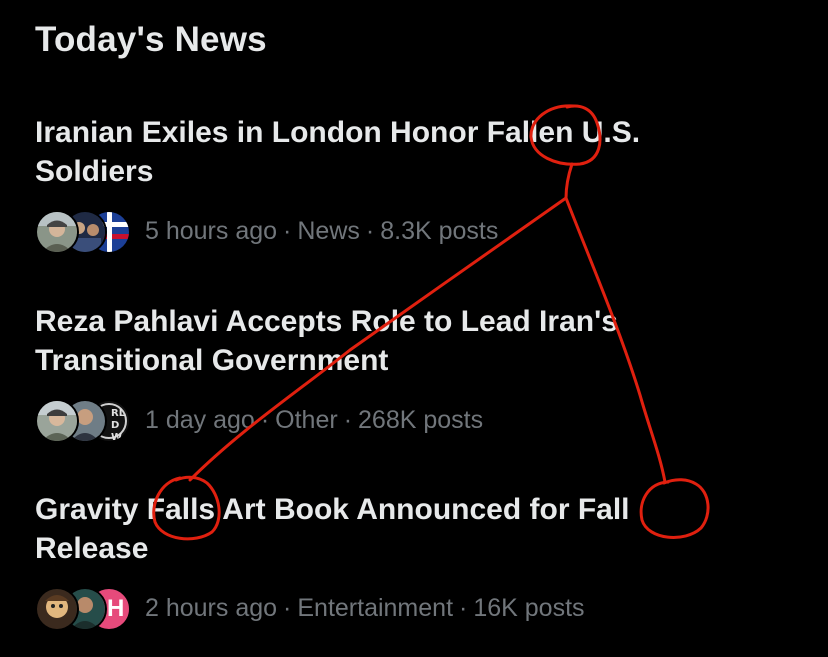  Describe the element at coordinates (326, 321) in the screenshot. I see `headline-line: Reza Pahlavi Accepts Role to Lead Iran's` at that location.